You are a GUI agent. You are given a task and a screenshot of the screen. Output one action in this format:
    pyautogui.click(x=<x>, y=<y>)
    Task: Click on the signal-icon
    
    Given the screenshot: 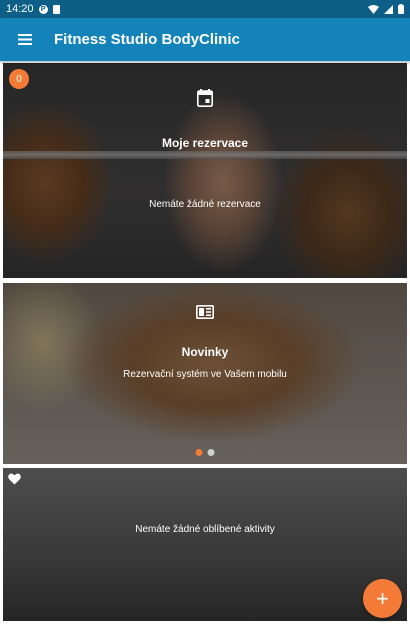 What is the action you would take?
    pyautogui.click(x=388, y=9)
    